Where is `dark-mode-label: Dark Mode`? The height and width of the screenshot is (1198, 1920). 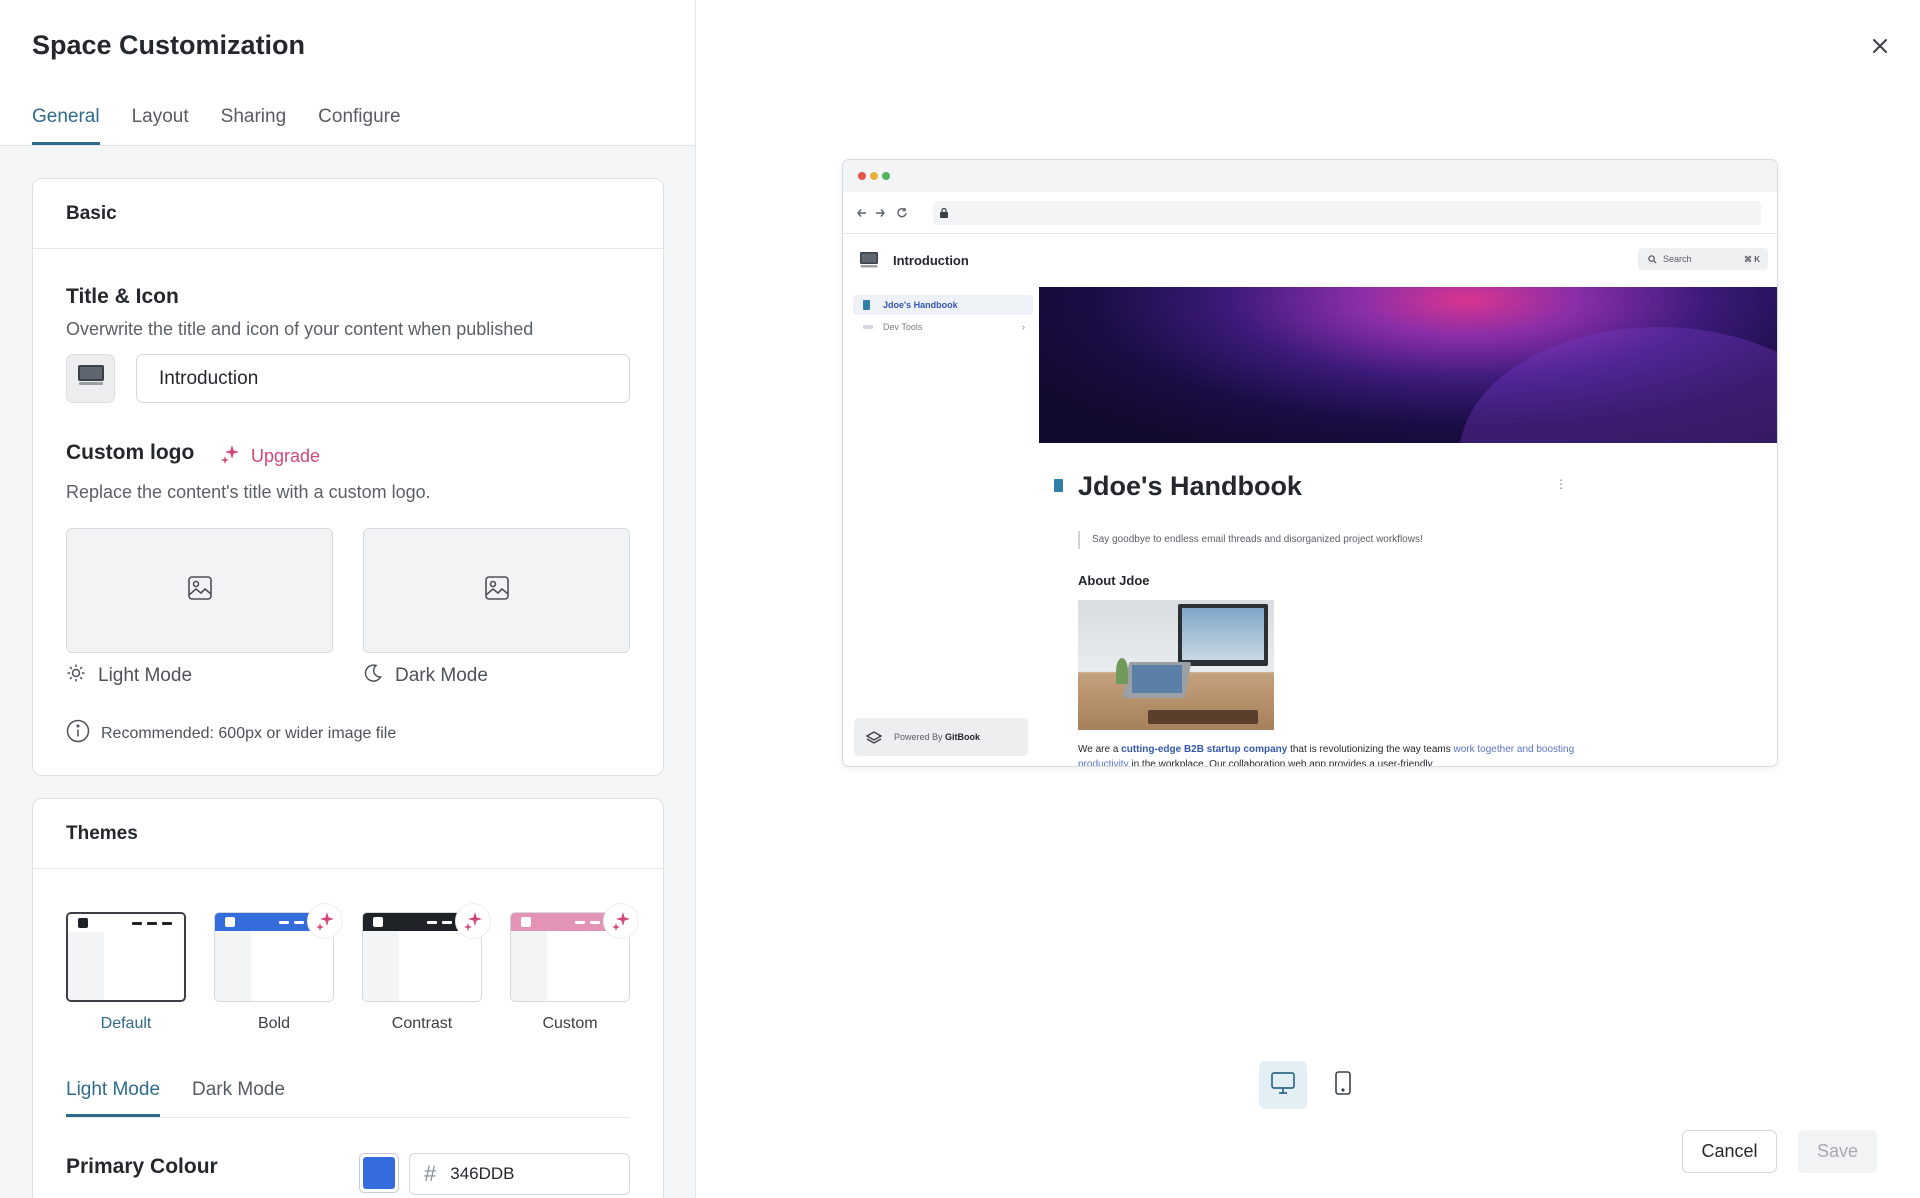
dark-mode-label: Dark Mode is located at coordinates (441, 675).